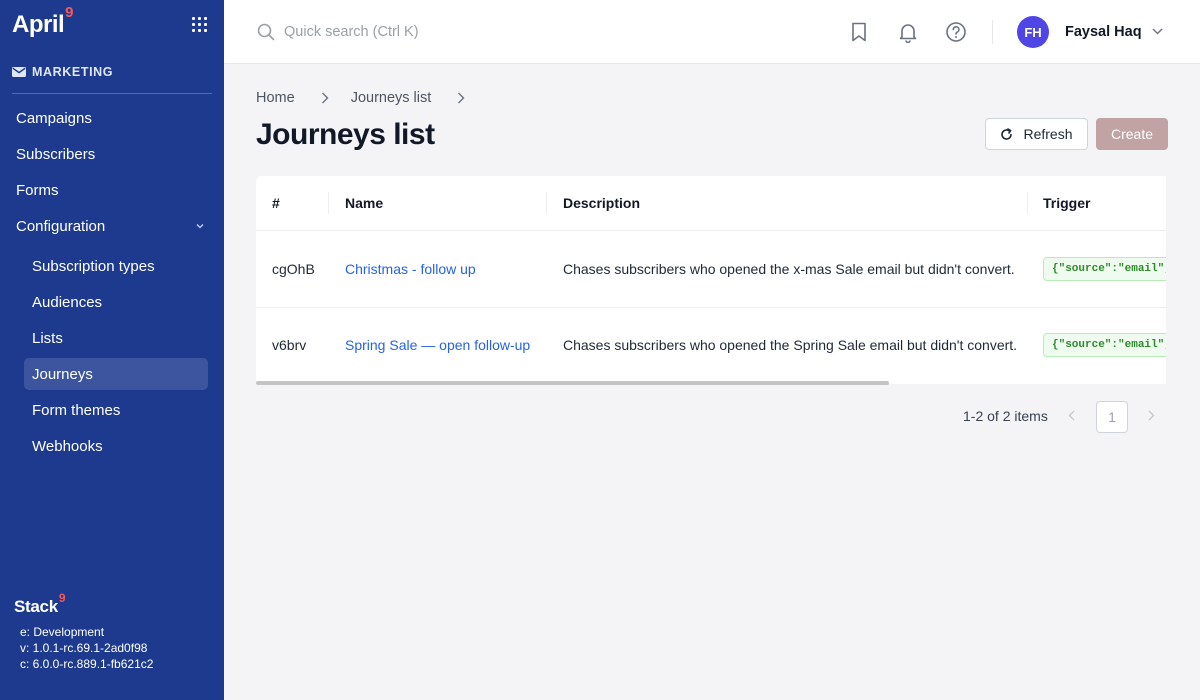 This screenshot has height=700, width=1200. Describe the element at coordinates (62, 374) in the screenshot. I see `sidebar-item-label: Journeys` at that location.